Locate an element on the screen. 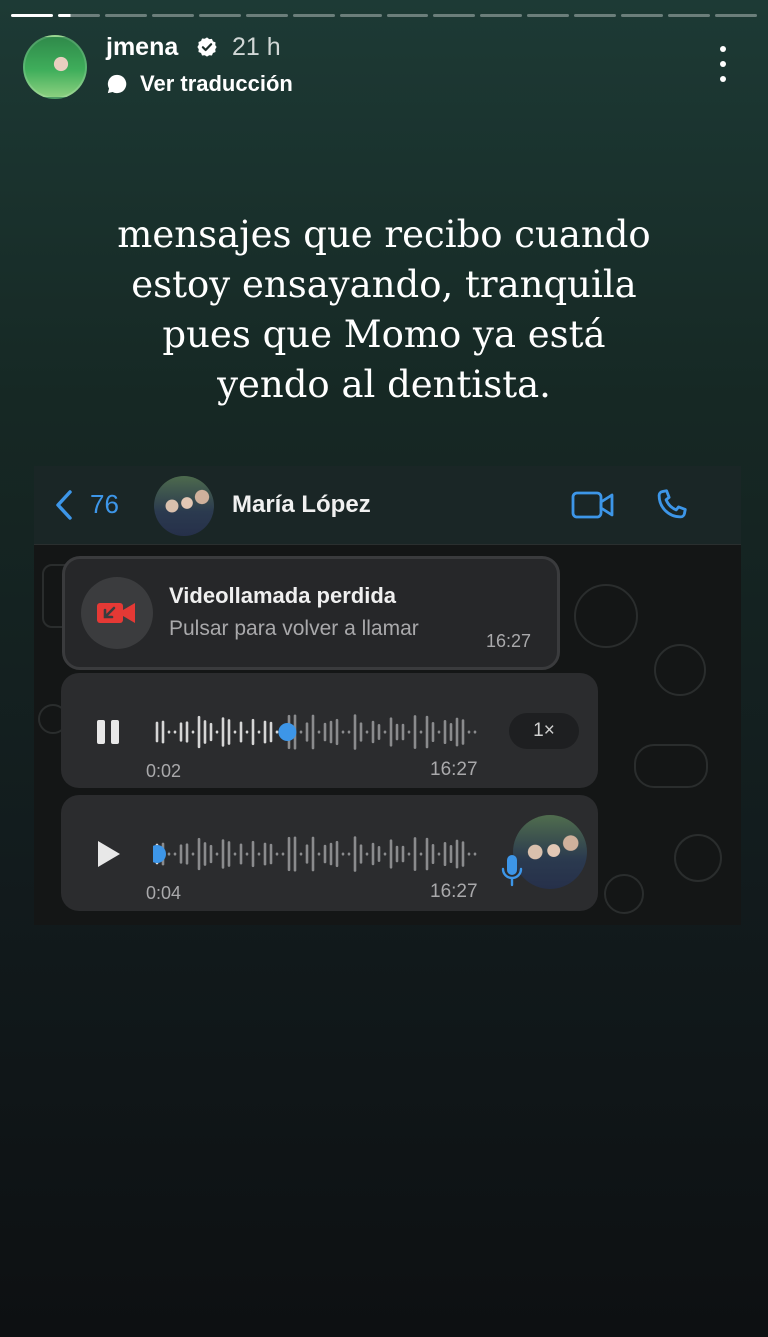  playback-speed-button: 1× is located at coordinates (544, 731).